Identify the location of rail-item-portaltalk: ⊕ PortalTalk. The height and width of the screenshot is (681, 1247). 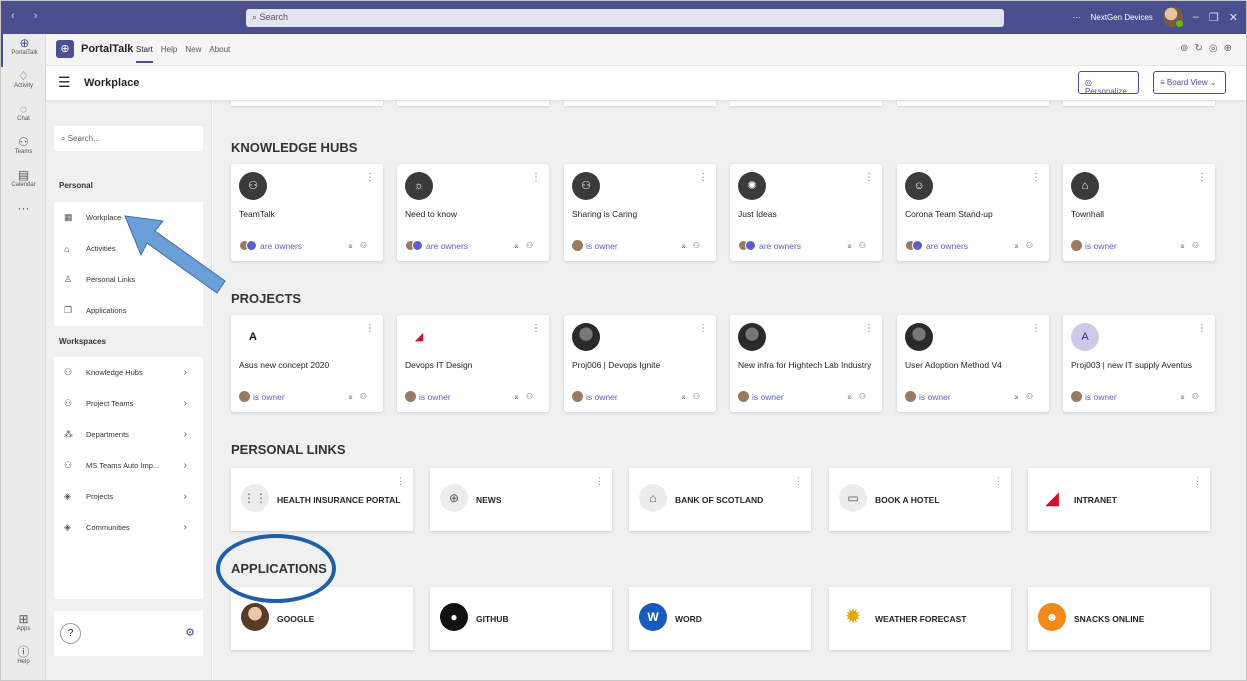
(23, 50).